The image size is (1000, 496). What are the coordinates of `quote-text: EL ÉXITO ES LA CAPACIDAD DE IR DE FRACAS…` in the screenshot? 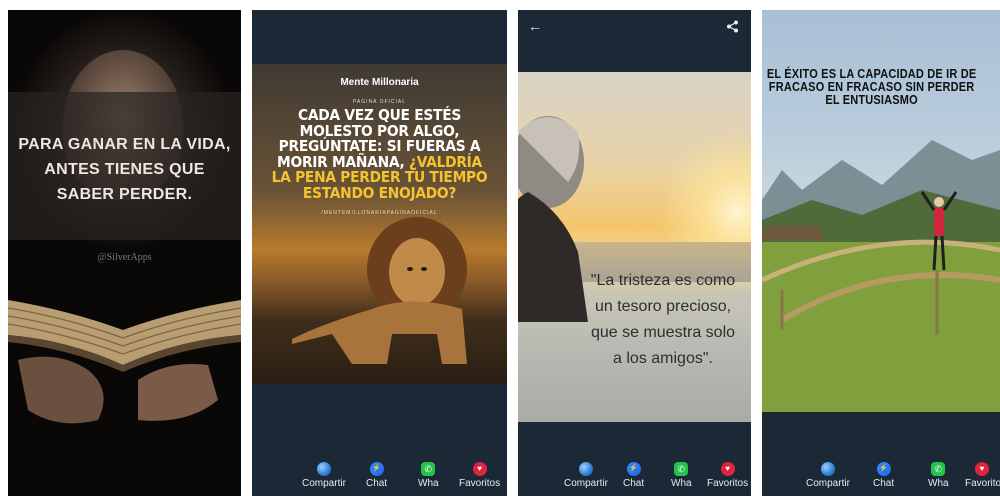 It's located at (871, 87).